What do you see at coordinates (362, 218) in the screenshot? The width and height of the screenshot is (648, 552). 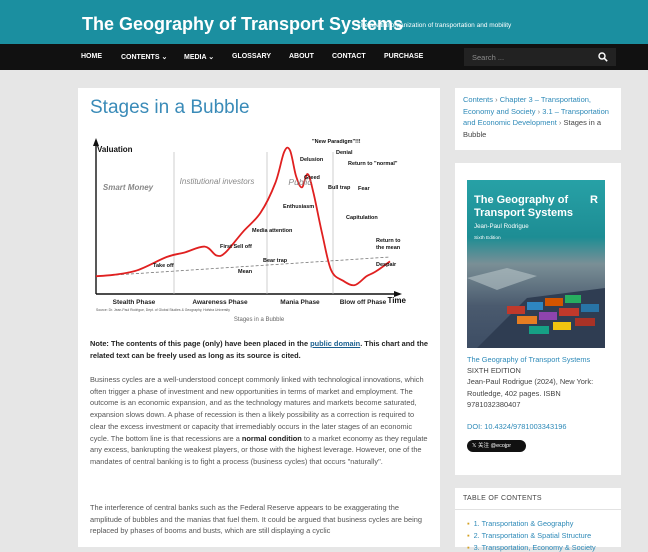 I see `annotation-label: Capitulation` at bounding box center [362, 218].